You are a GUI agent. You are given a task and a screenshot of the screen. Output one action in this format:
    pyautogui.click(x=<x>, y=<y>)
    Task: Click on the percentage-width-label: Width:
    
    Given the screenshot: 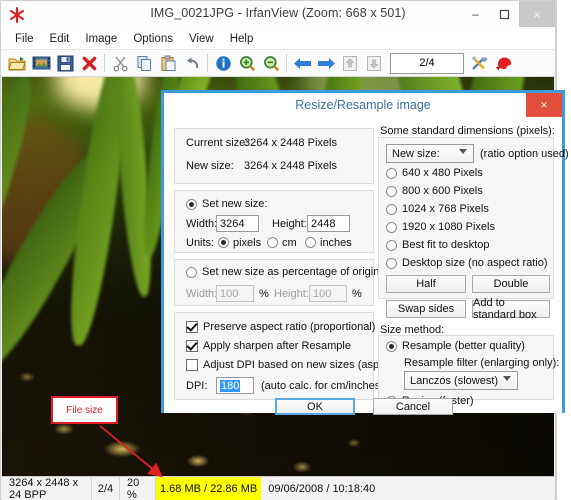 What is the action you would take?
    pyautogui.click(x=202, y=294)
    